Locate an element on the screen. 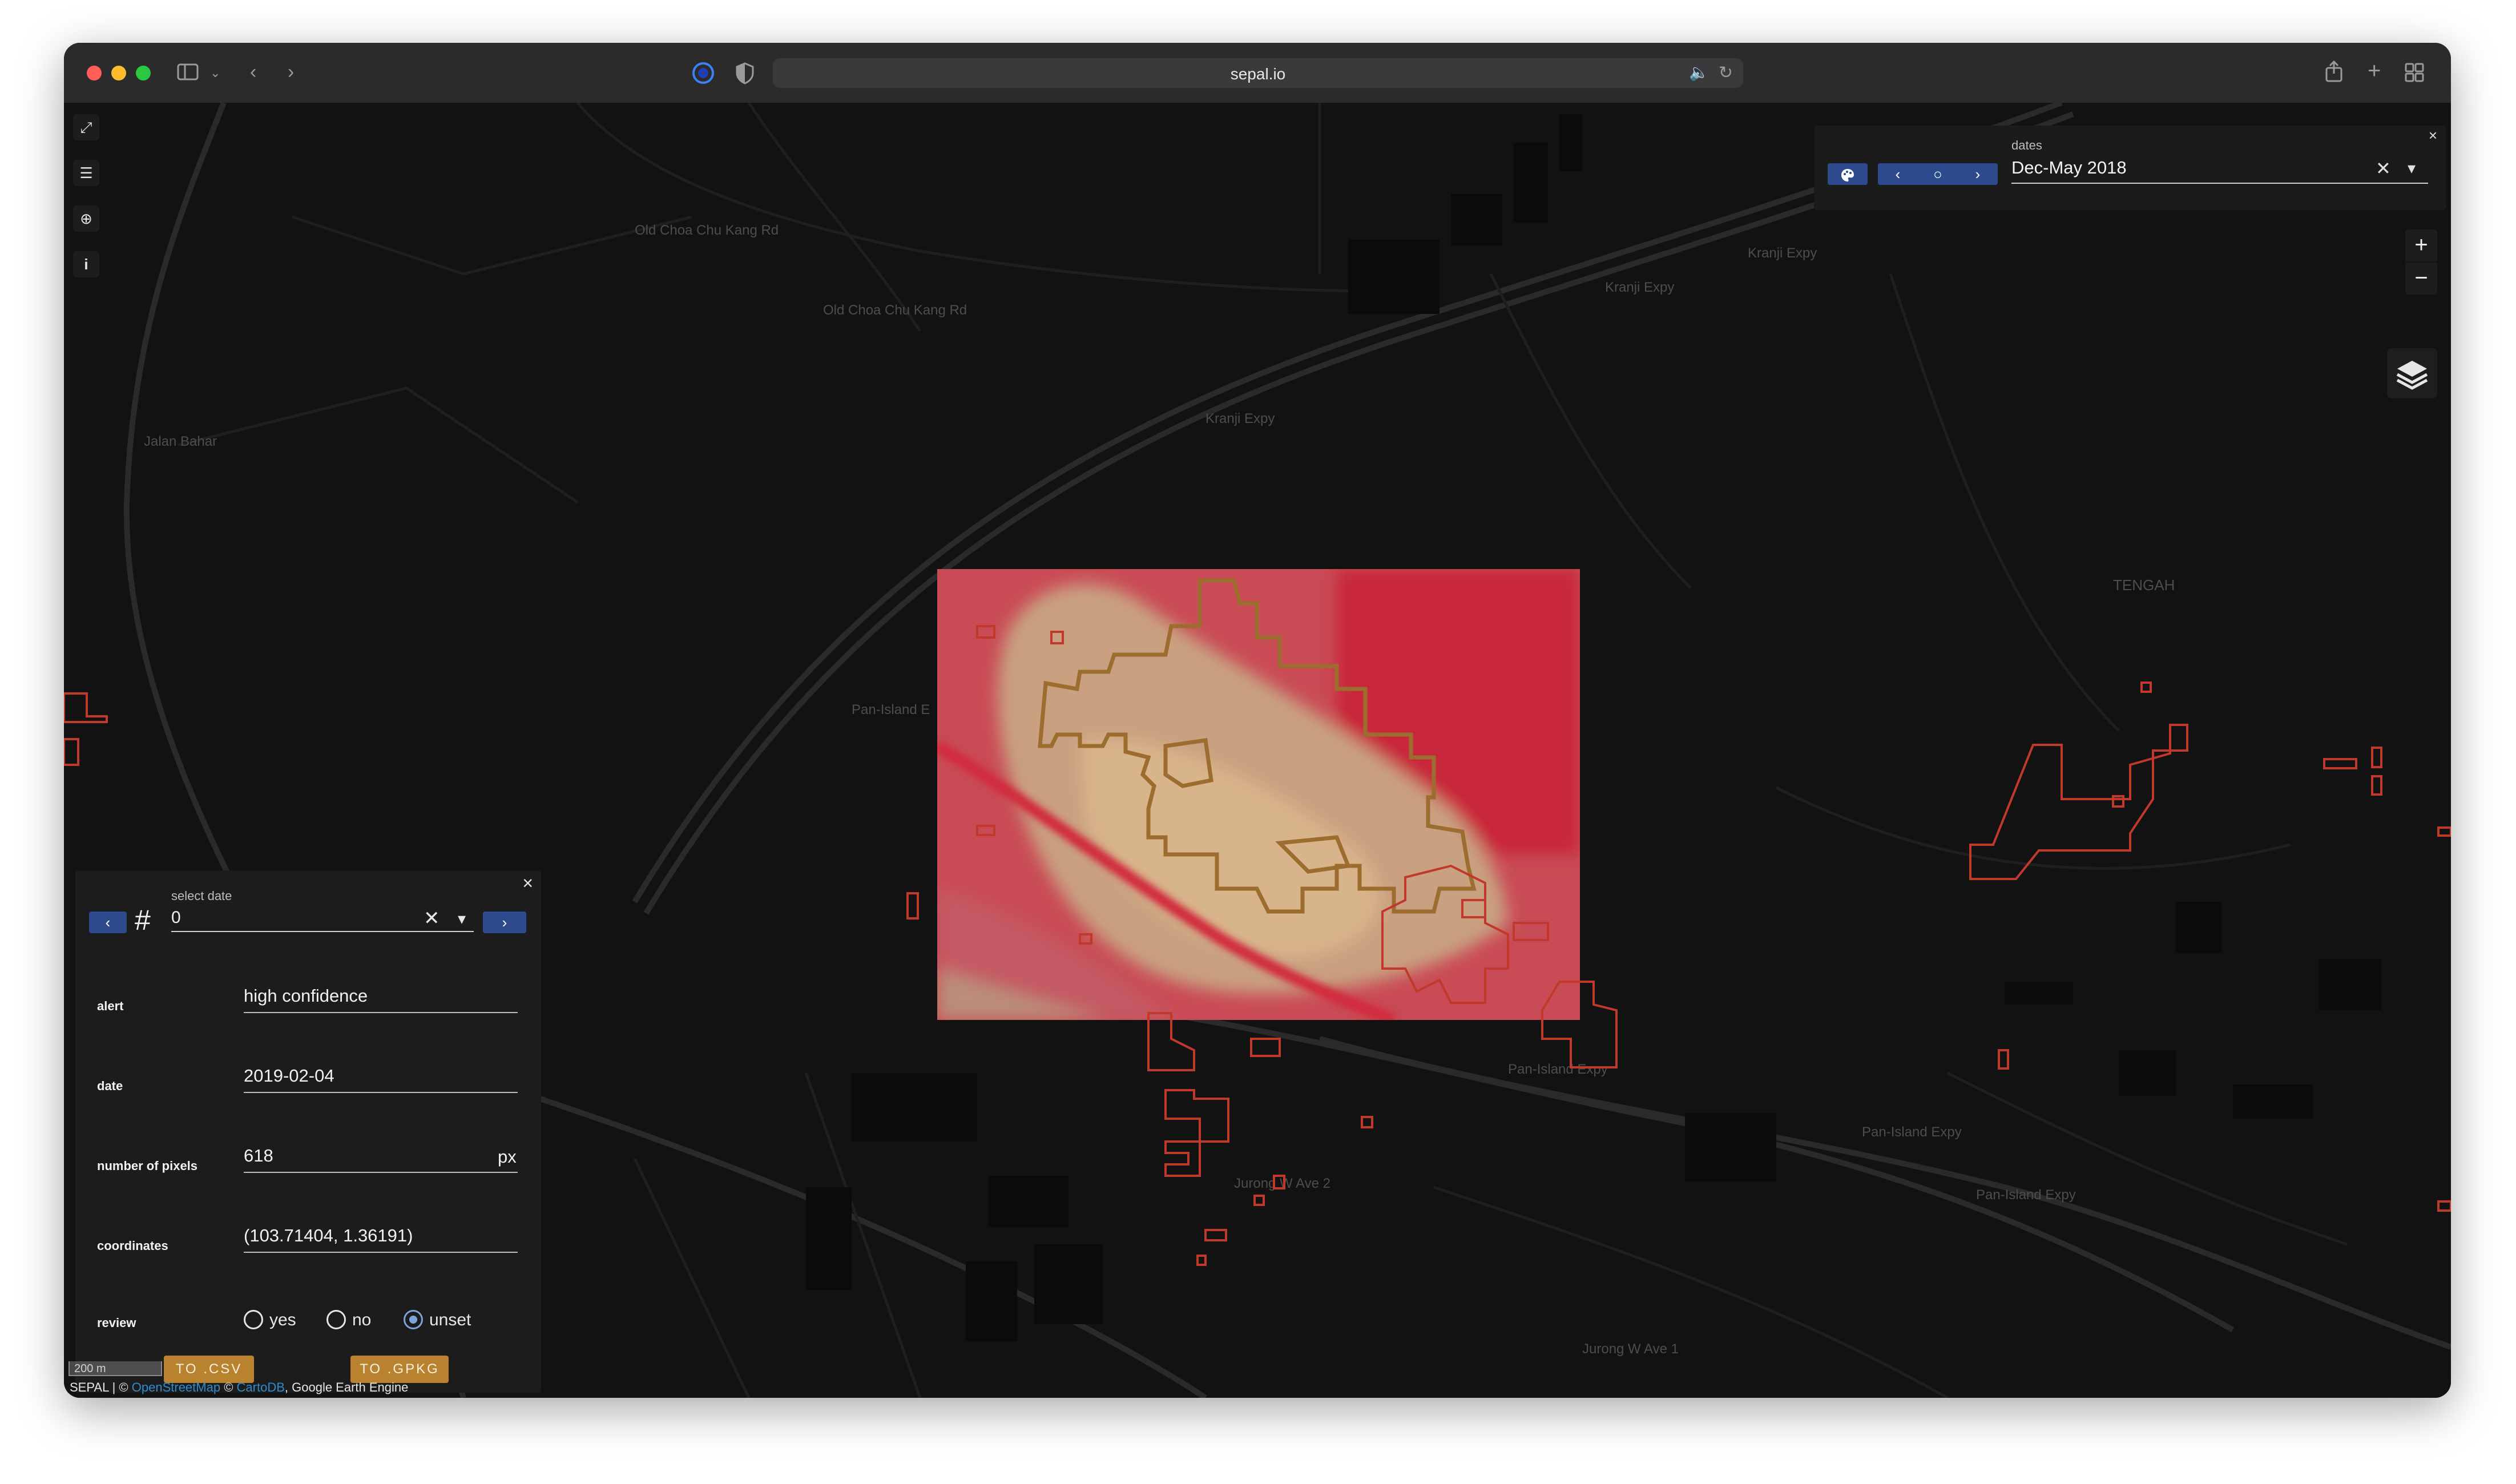 This screenshot has width=2516, height=1484. dates-center-button: ○ is located at coordinates (1938, 174).